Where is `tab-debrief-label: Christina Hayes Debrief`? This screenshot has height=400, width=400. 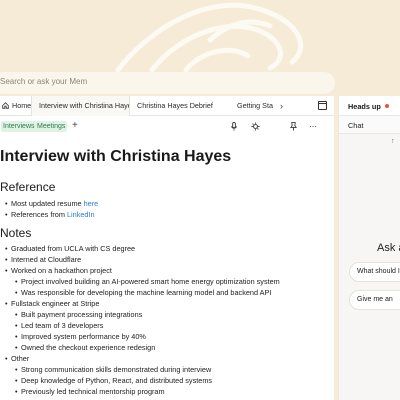
tab-debrief-label: Christina Hayes Debrief is located at coordinates (175, 105).